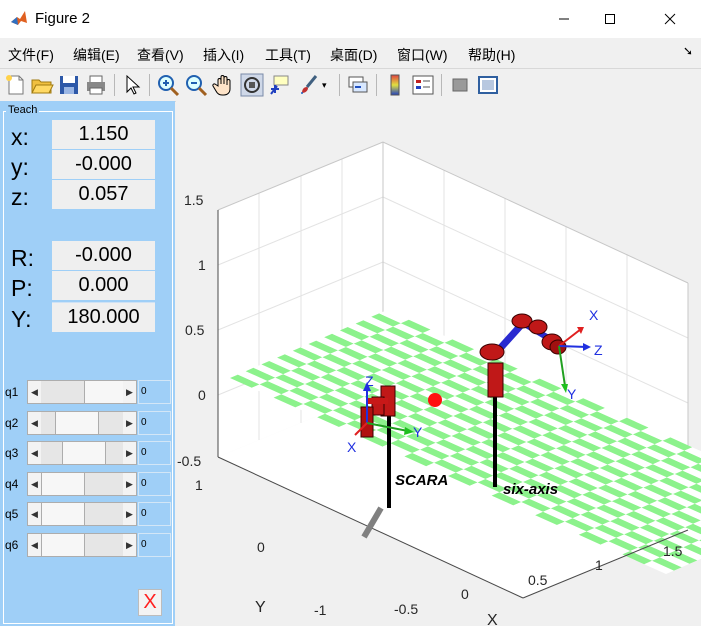  I want to click on brush-dropdown-icon: ▾, so click(327, 85).